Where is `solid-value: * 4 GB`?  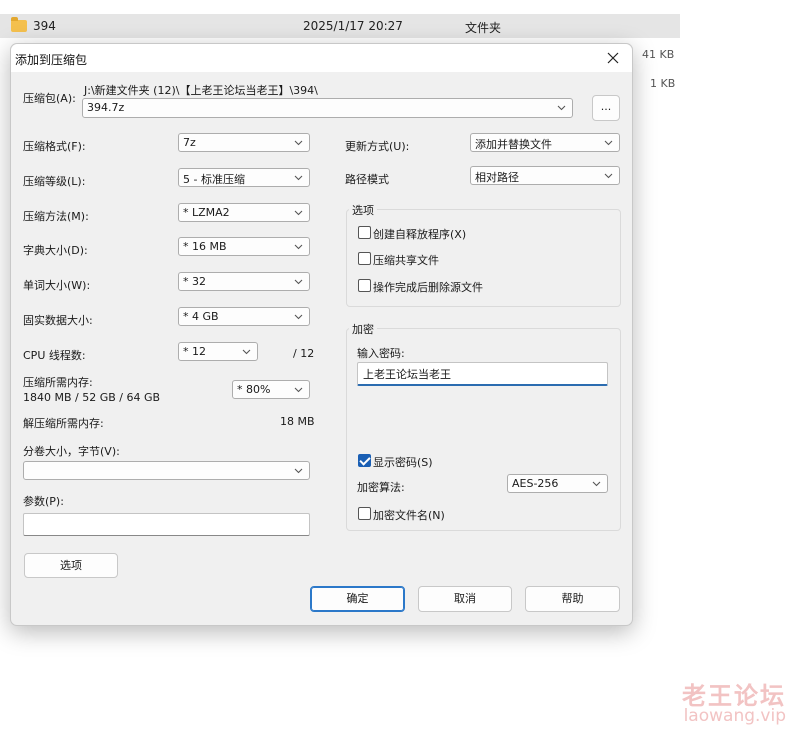
solid-value: * 4 GB is located at coordinates (201, 316).